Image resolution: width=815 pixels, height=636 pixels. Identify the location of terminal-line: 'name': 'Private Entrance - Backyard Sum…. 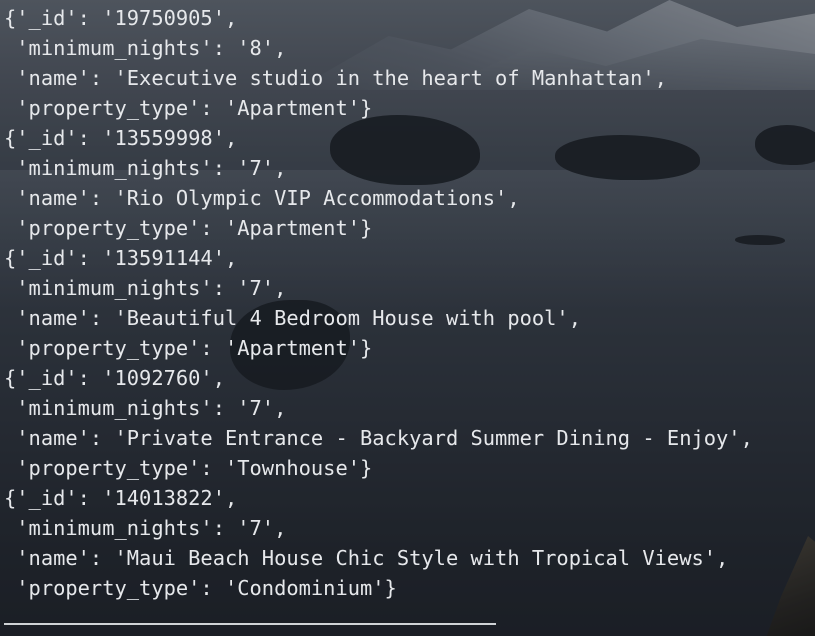
(378, 438).